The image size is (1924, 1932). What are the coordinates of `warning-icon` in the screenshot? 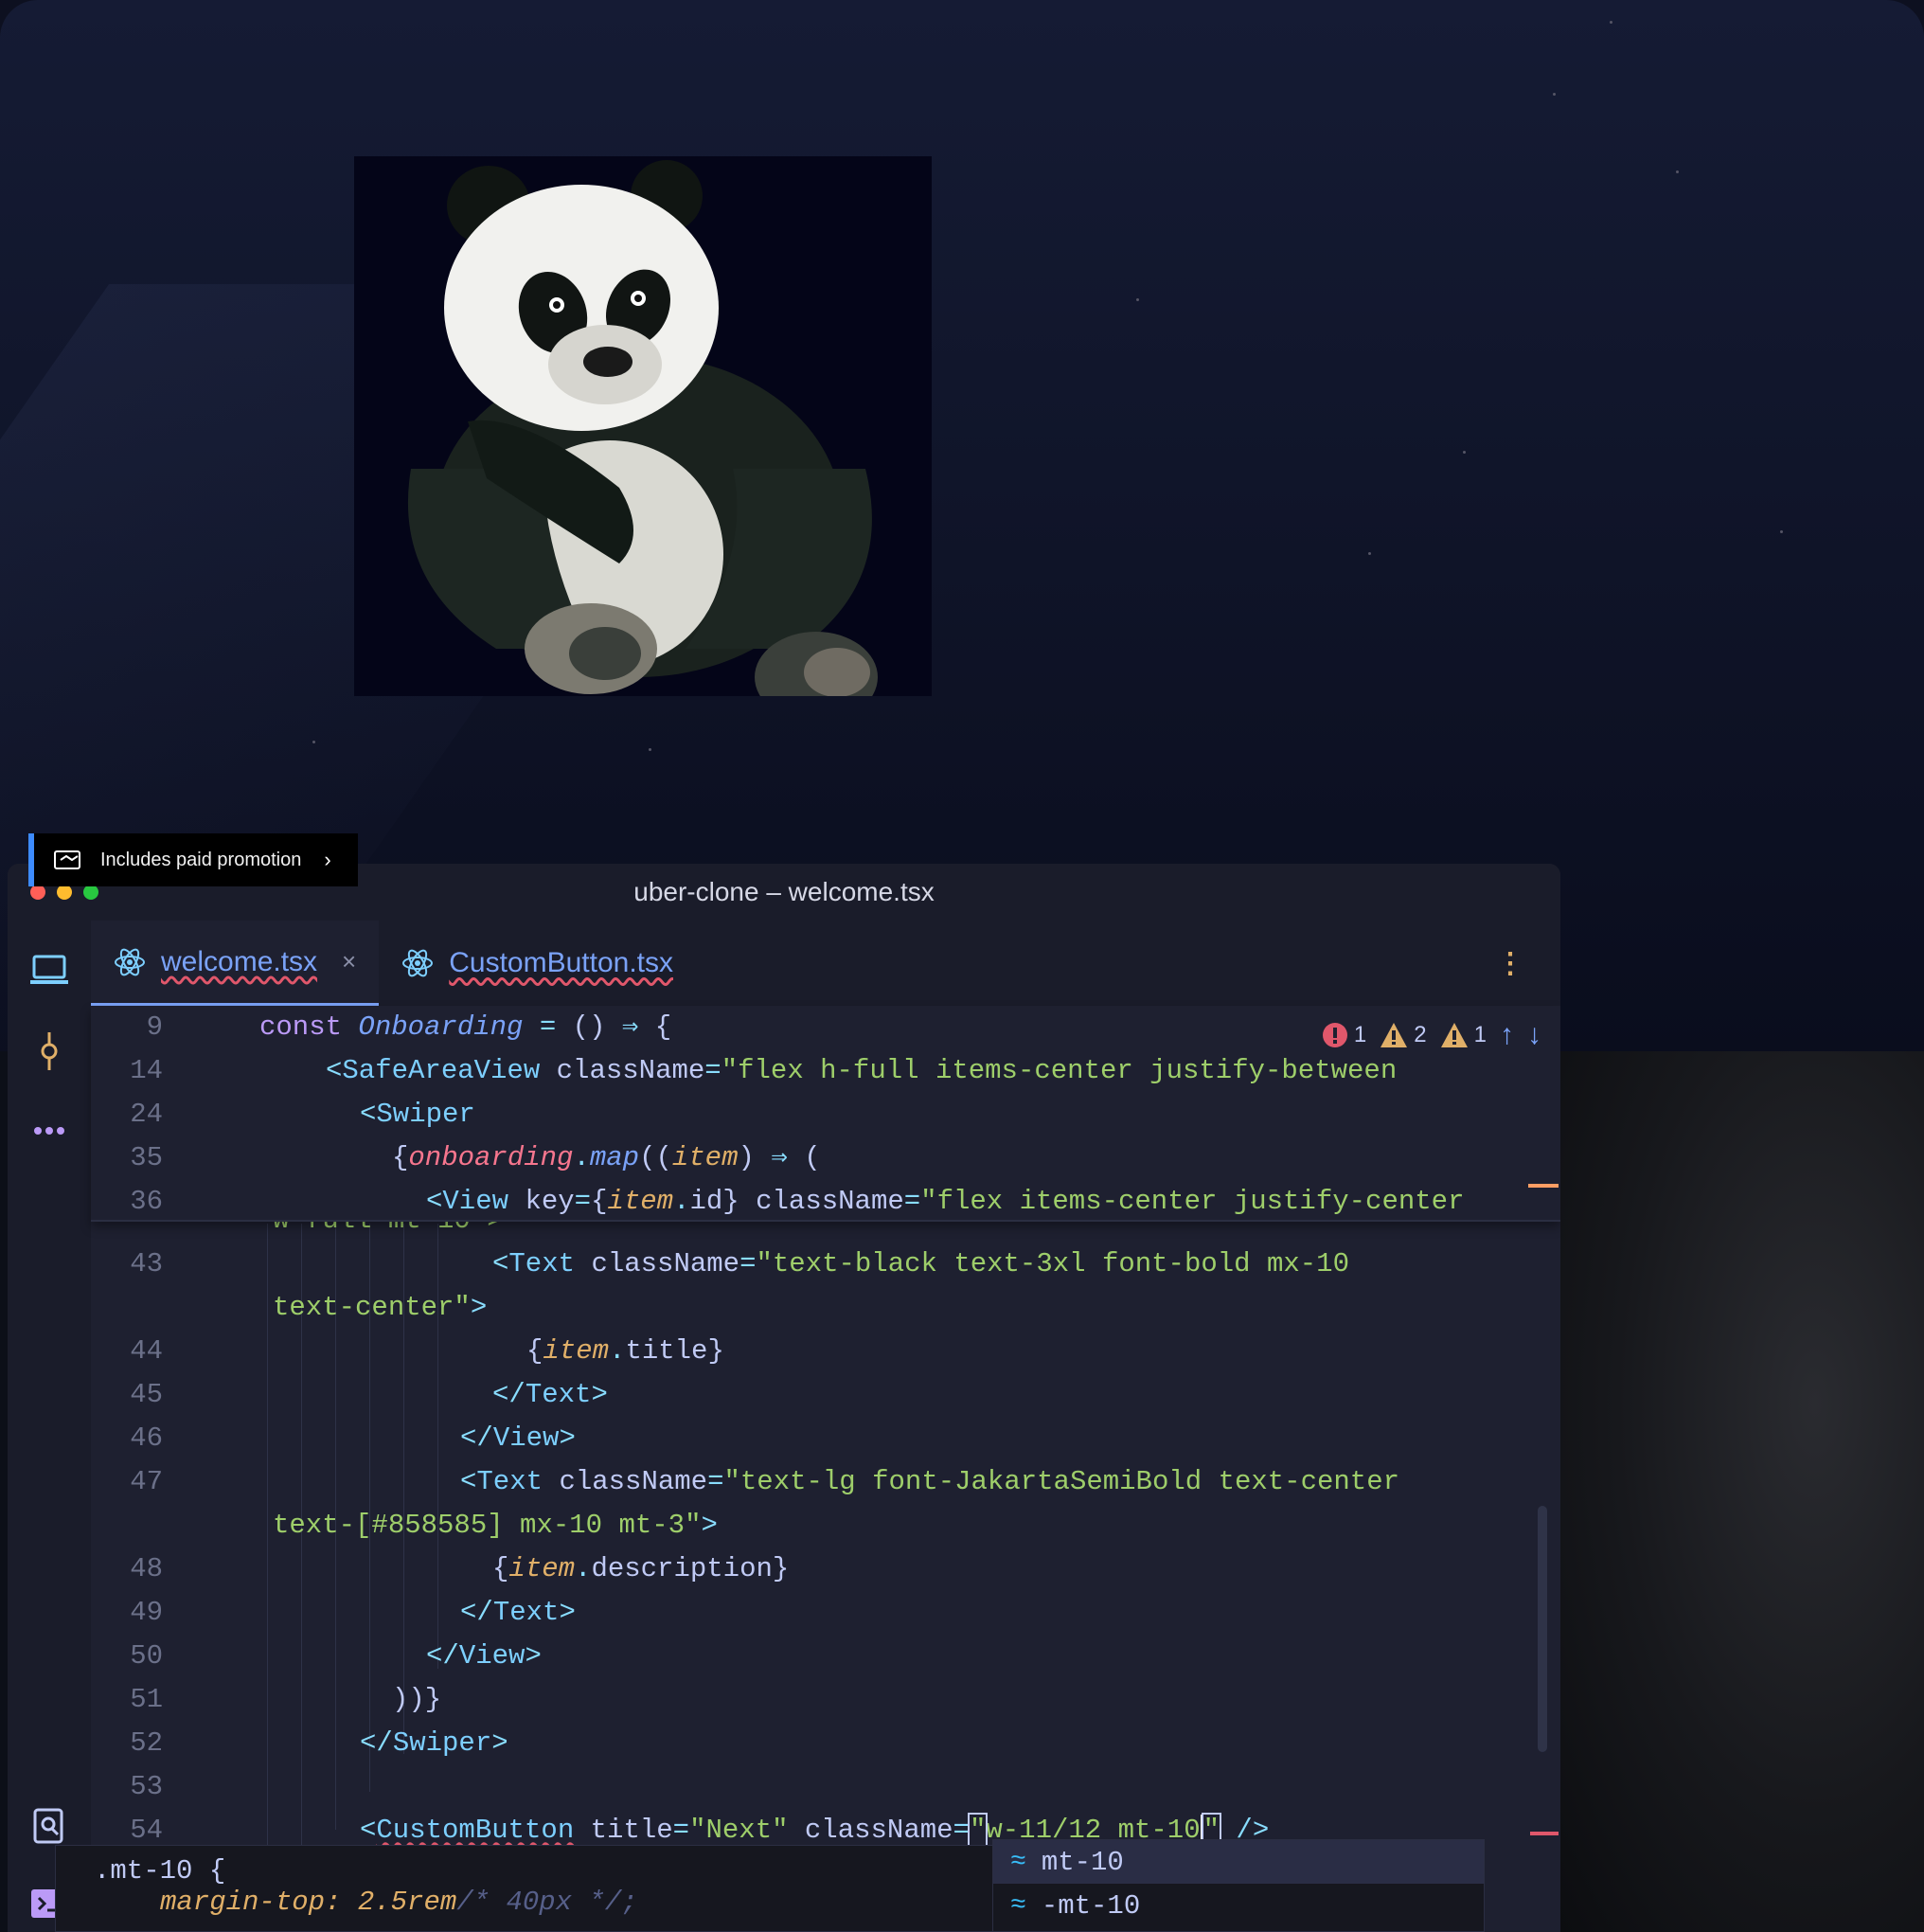 It's located at (1394, 1035).